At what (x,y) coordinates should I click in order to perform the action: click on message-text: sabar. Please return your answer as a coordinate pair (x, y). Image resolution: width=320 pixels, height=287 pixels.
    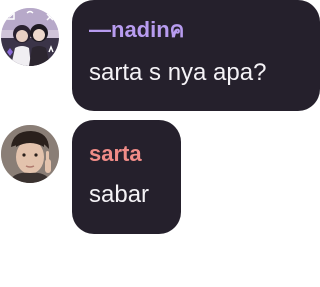
    Looking at the image, I should click on (119, 194).